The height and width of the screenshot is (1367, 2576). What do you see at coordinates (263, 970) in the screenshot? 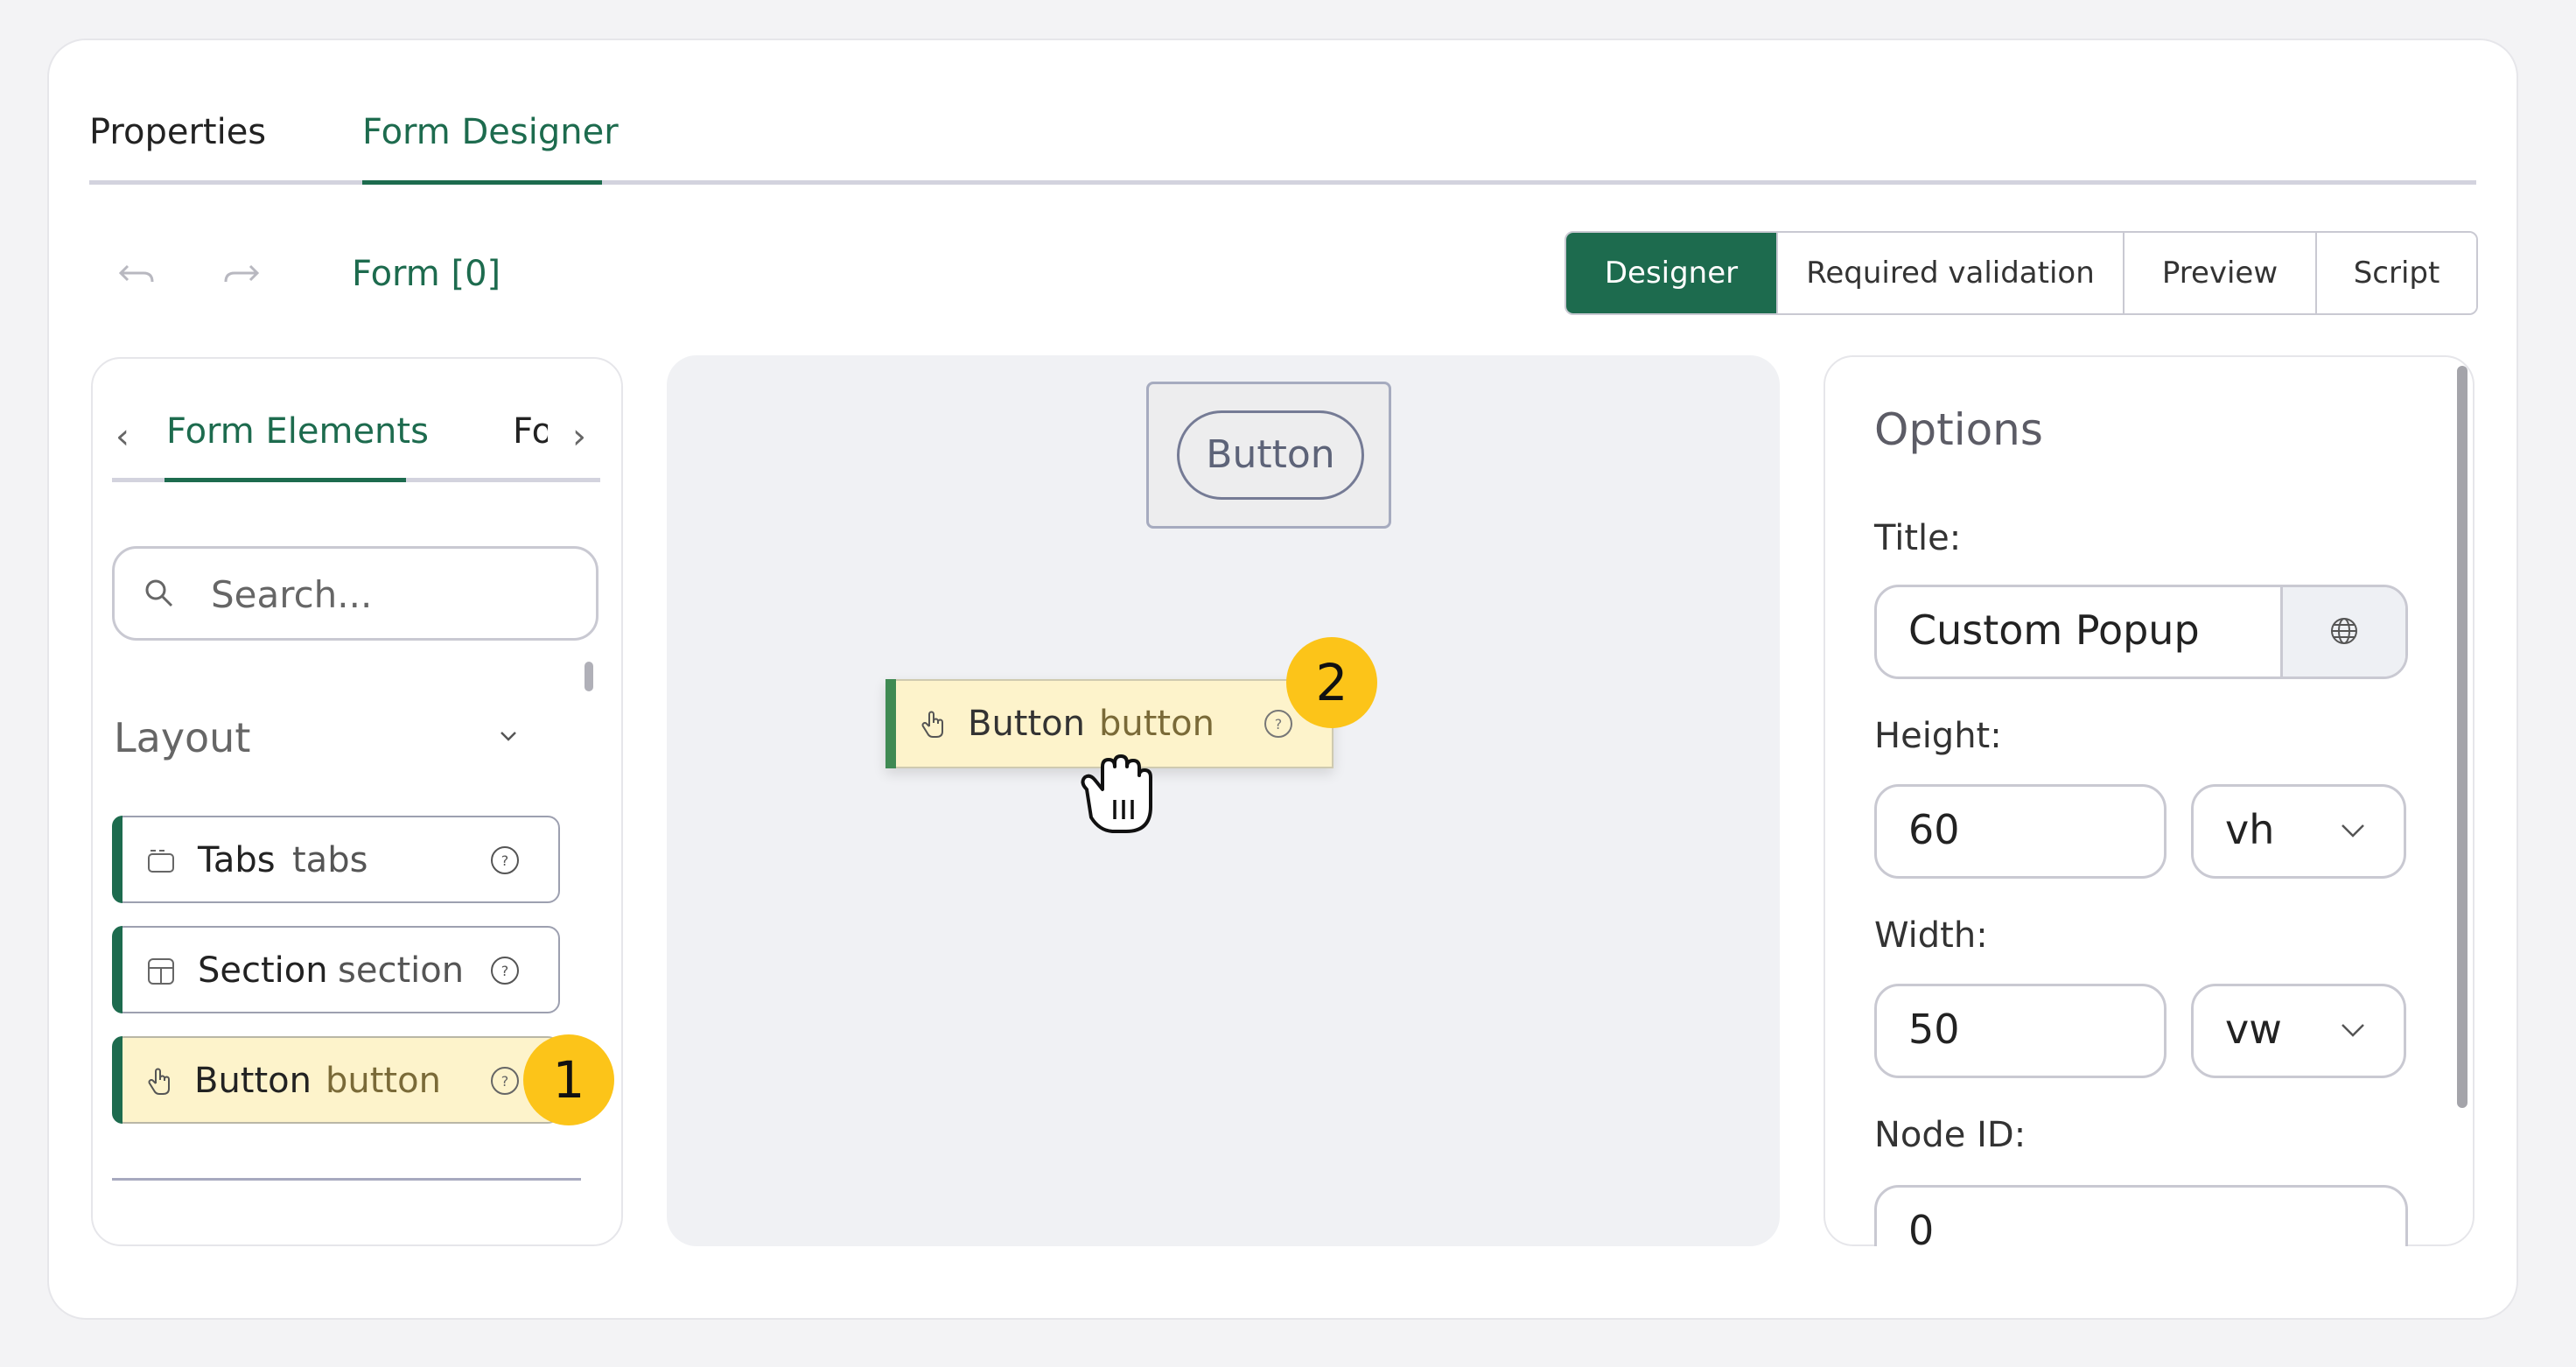
I see `element-label: Section` at bounding box center [263, 970].